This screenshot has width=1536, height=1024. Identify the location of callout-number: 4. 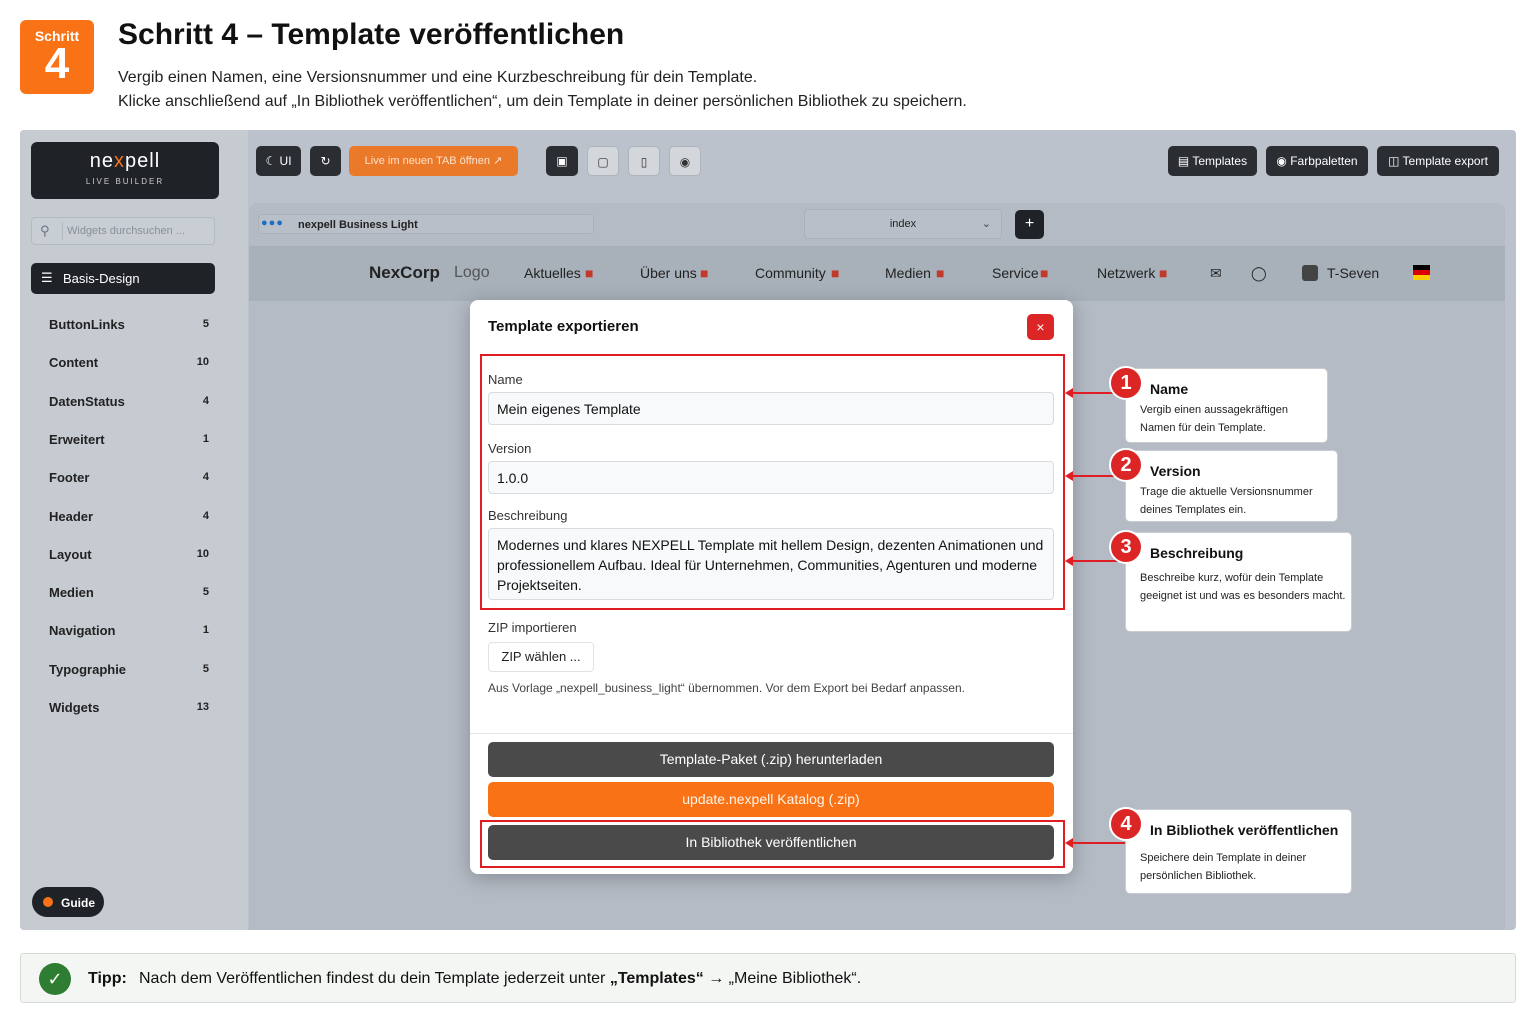
(1126, 824).